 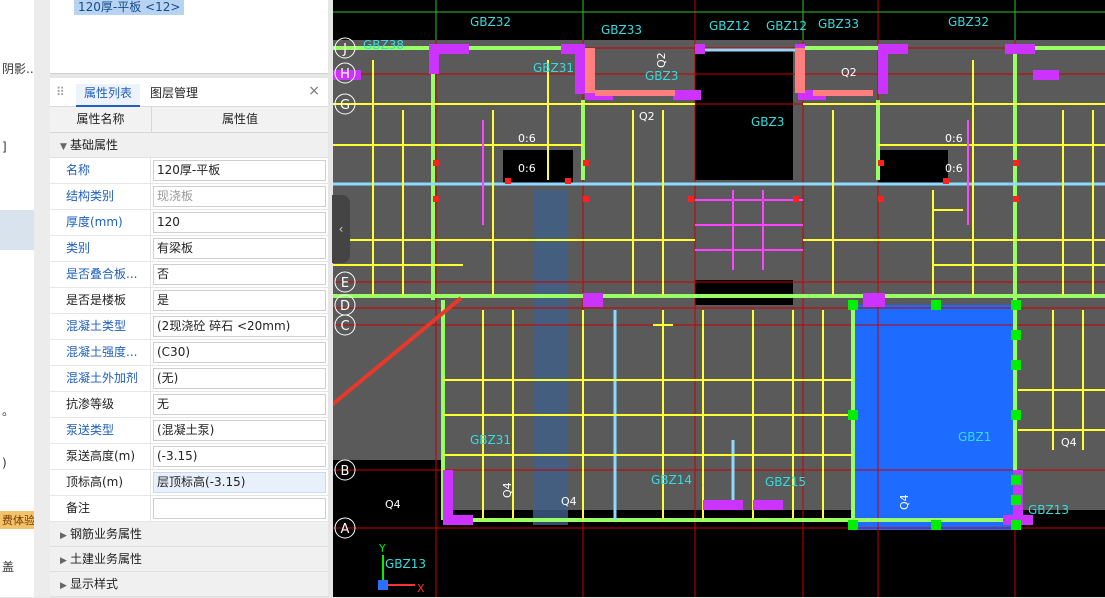 What do you see at coordinates (17, 230) in the screenshot?
I see `left-strip-selected-item` at bounding box center [17, 230].